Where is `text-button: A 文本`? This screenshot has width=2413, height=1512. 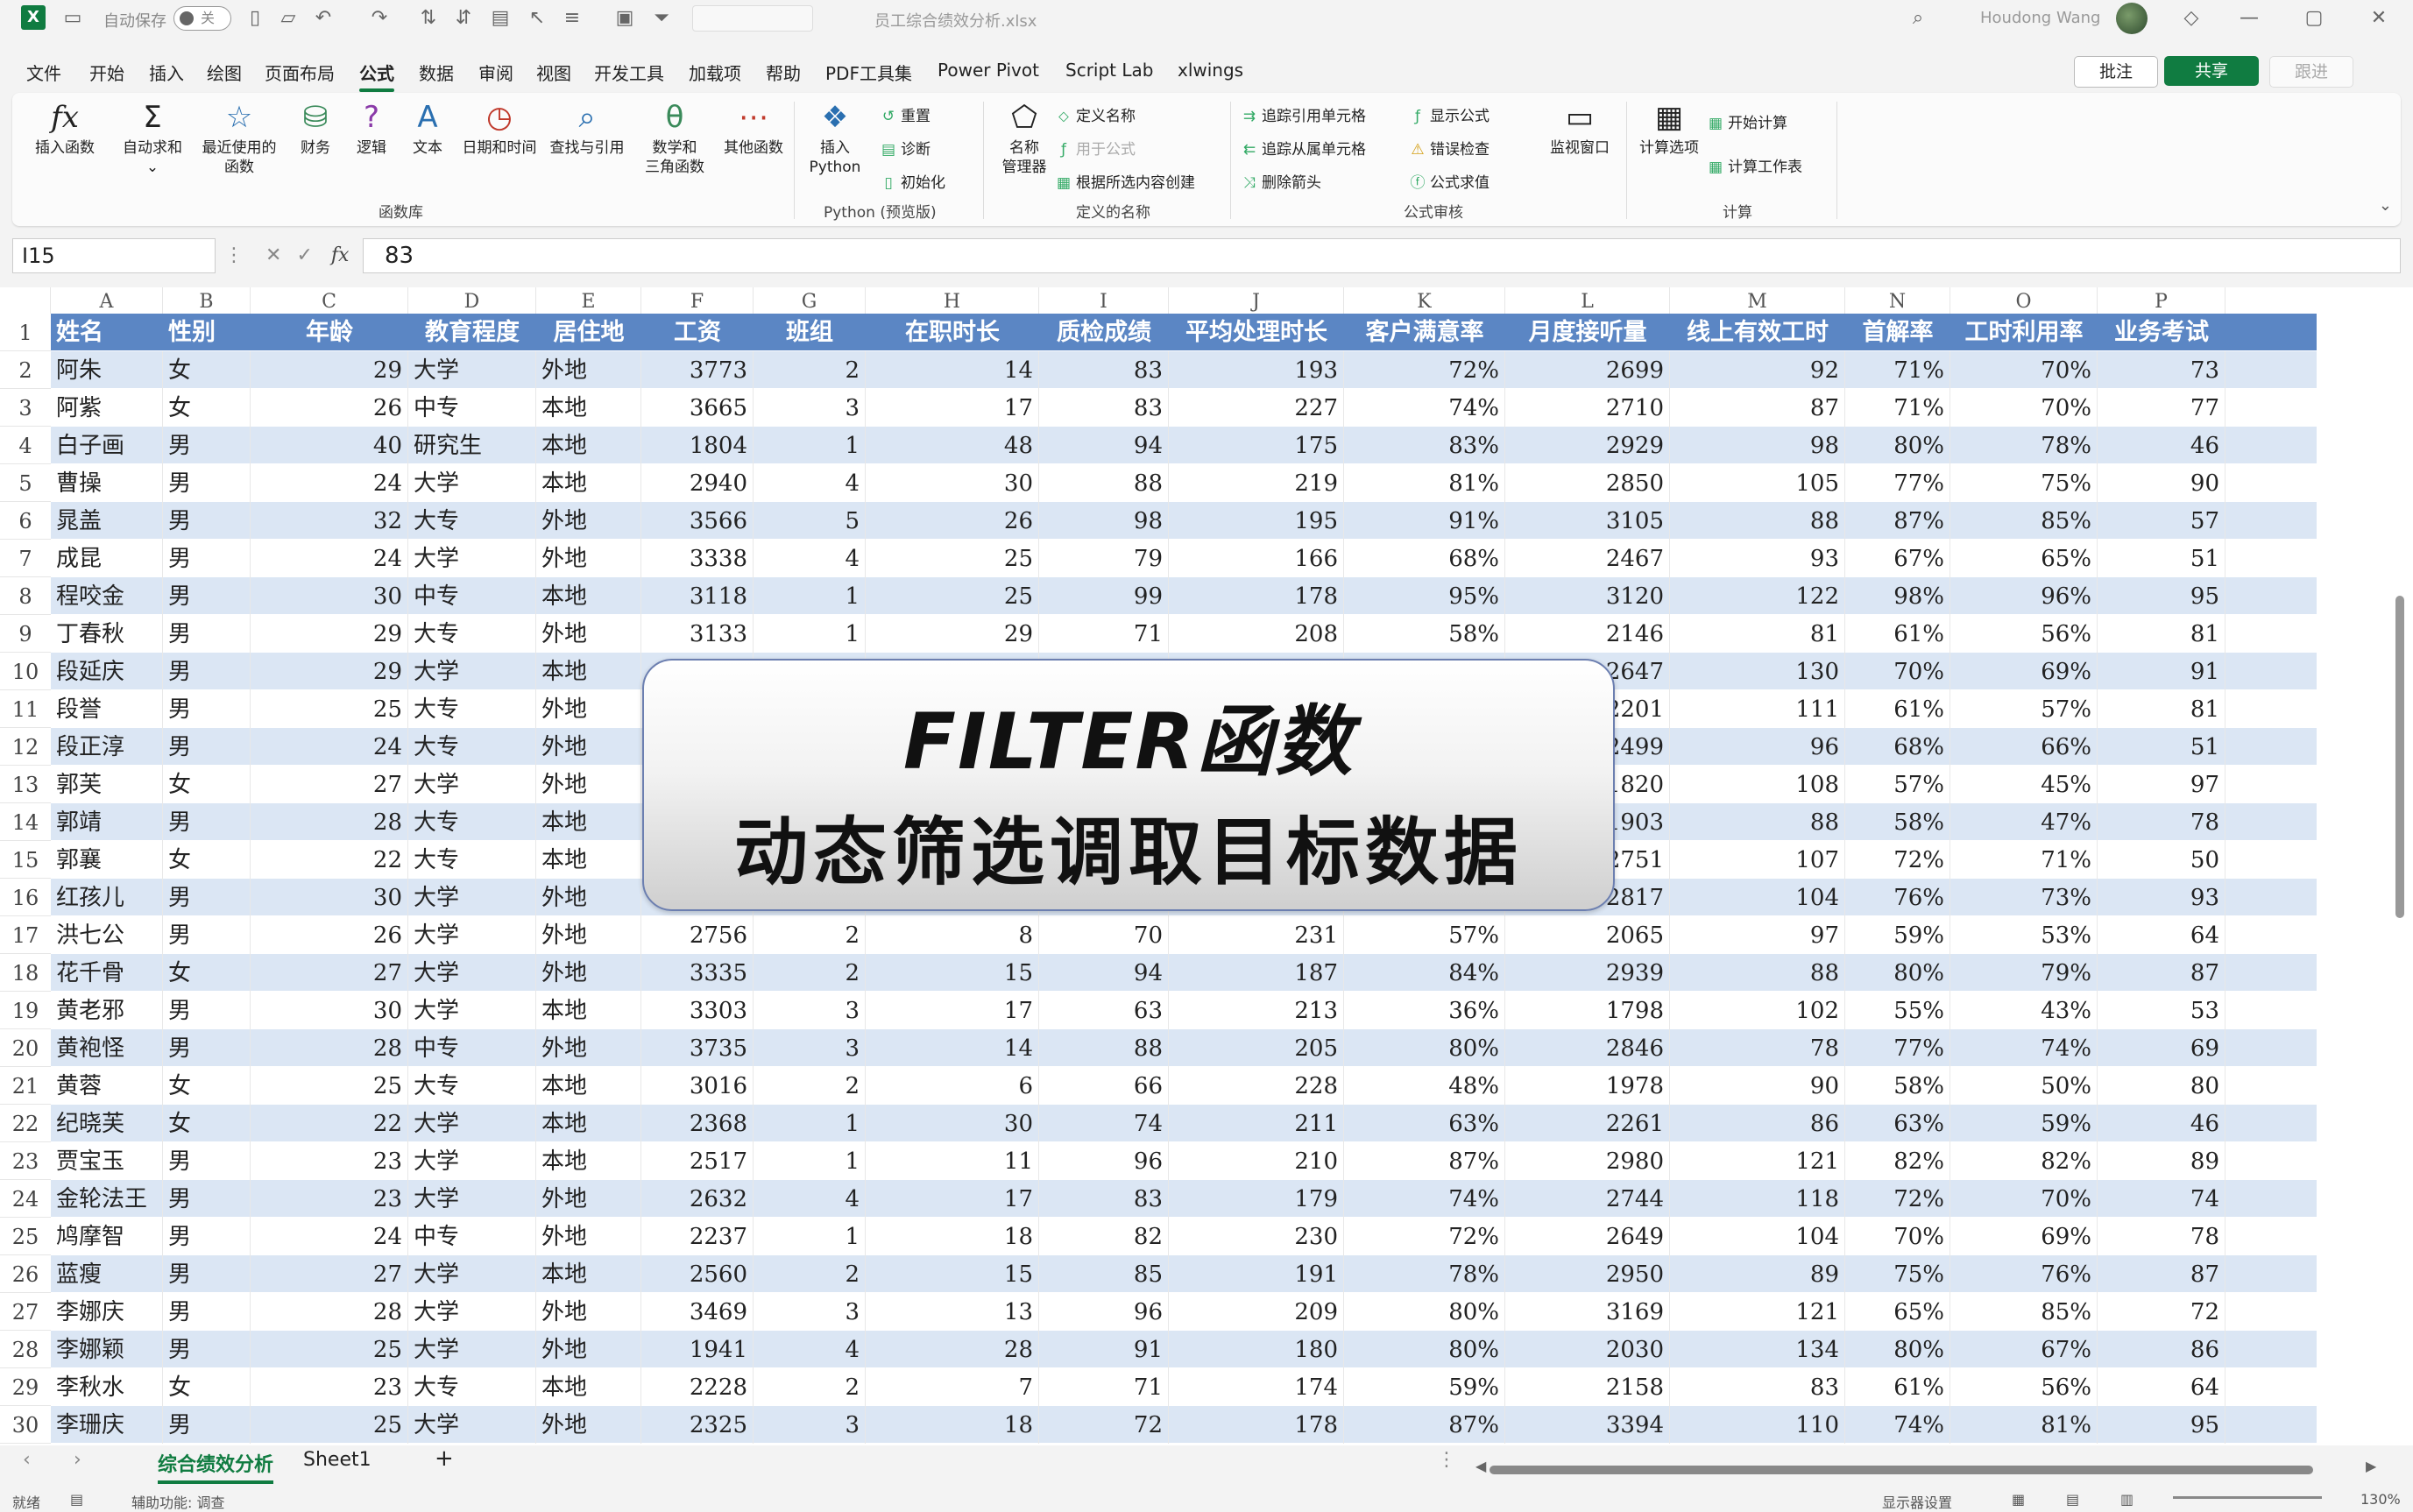
text-button: A 文本 is located at coordinates (427, 129).